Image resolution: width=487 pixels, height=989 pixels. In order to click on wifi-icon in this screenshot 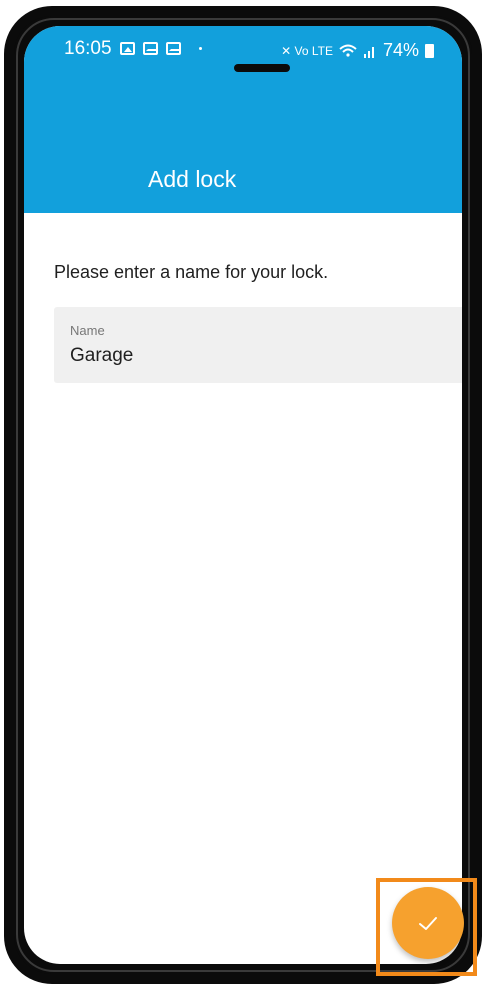, I will do `click(348, 50)`.